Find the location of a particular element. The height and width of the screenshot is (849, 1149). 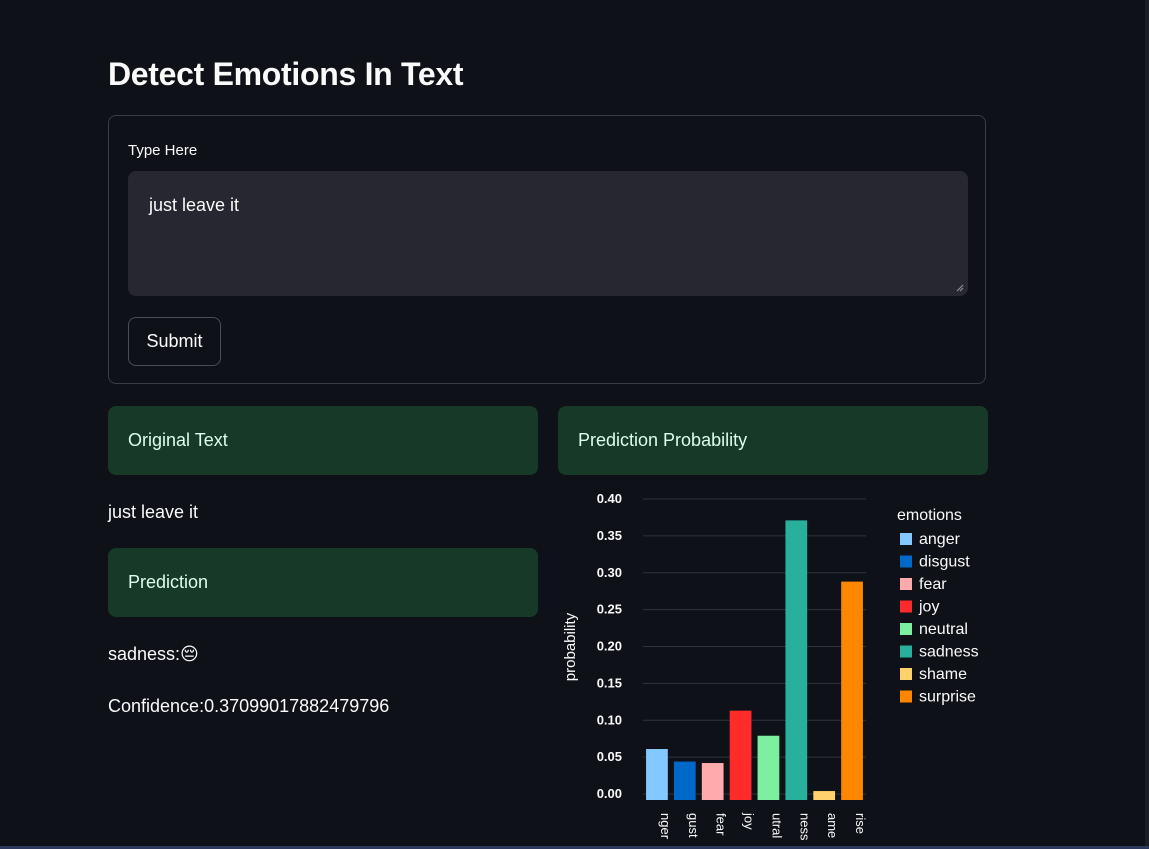

y-tick-label: 0.00 is located at coordinates (609, 793).